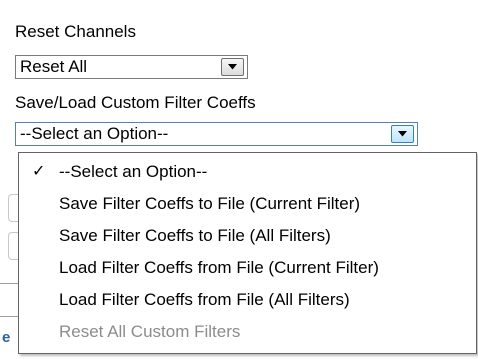  Describe the element at coordinates (133, 171) in the screenshot. I see `menu-item-label: --Select an Option--` at that location.